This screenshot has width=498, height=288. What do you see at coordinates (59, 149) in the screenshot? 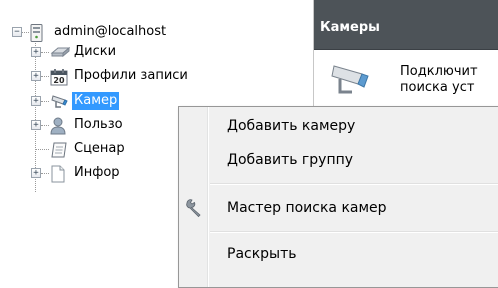
I see `script-icon` at bounding box center [59, 149].